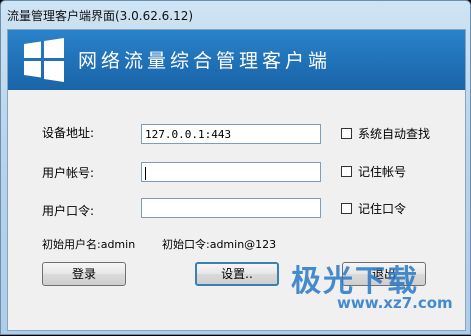 This screenshot has height=336, width=471. I want to click on device-address-value: 127.0.0.1:443, so click(188, 134).